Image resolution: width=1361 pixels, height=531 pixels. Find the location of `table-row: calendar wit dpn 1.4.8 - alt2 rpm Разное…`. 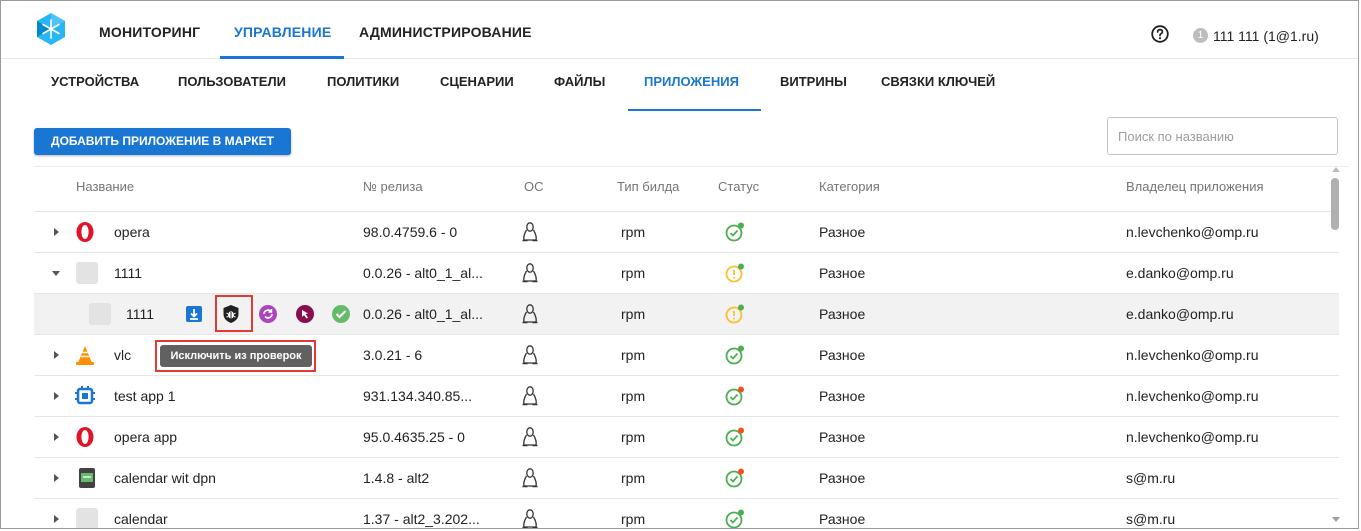

table-row: calendar wit dpn 1.4.8 - alt2 rpm Разное… is located at coordinates (686, 477).